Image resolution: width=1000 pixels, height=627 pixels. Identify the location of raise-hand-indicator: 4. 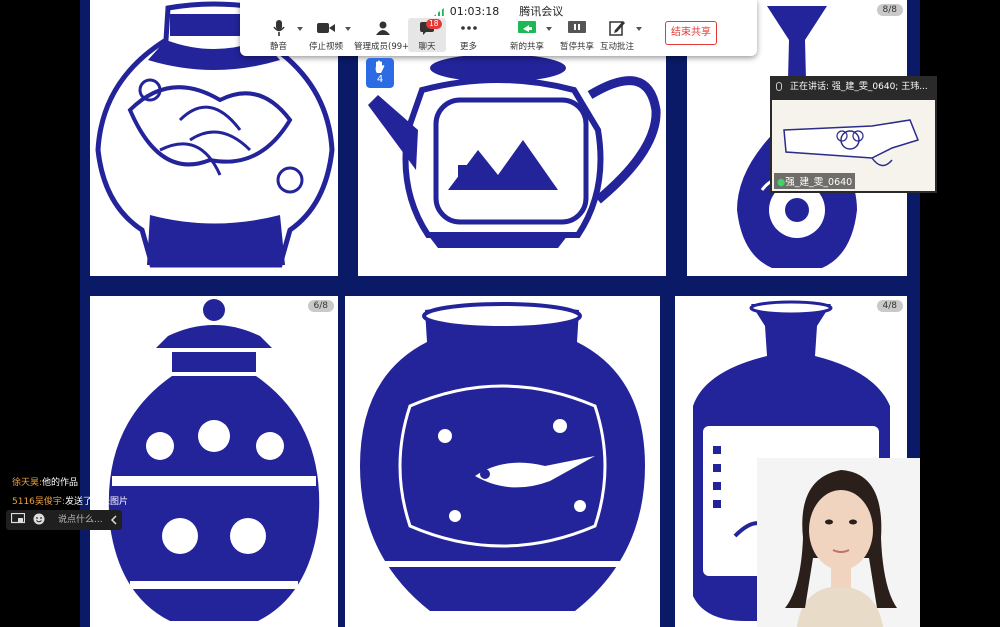
(380, 73).